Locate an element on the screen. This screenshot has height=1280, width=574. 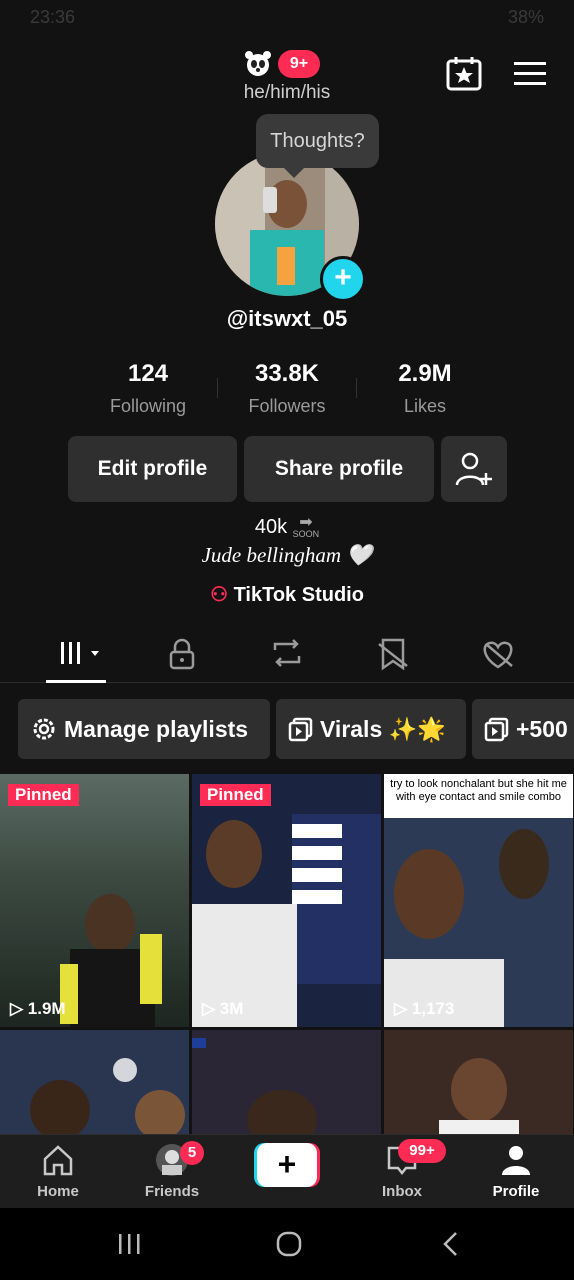
nav-label: Inbox is located at coordinates (402, 1191).